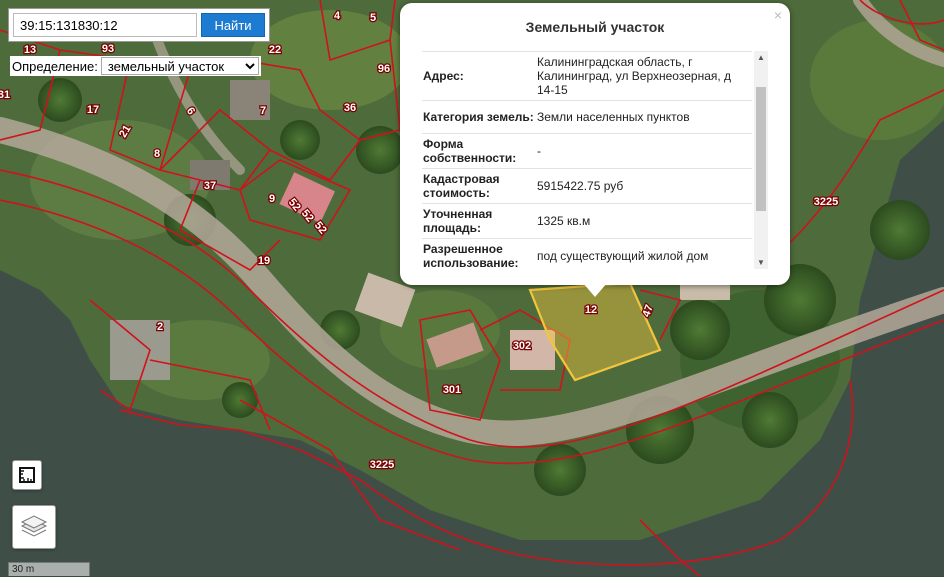  I want to click on layers-icon, so click(34, 526).